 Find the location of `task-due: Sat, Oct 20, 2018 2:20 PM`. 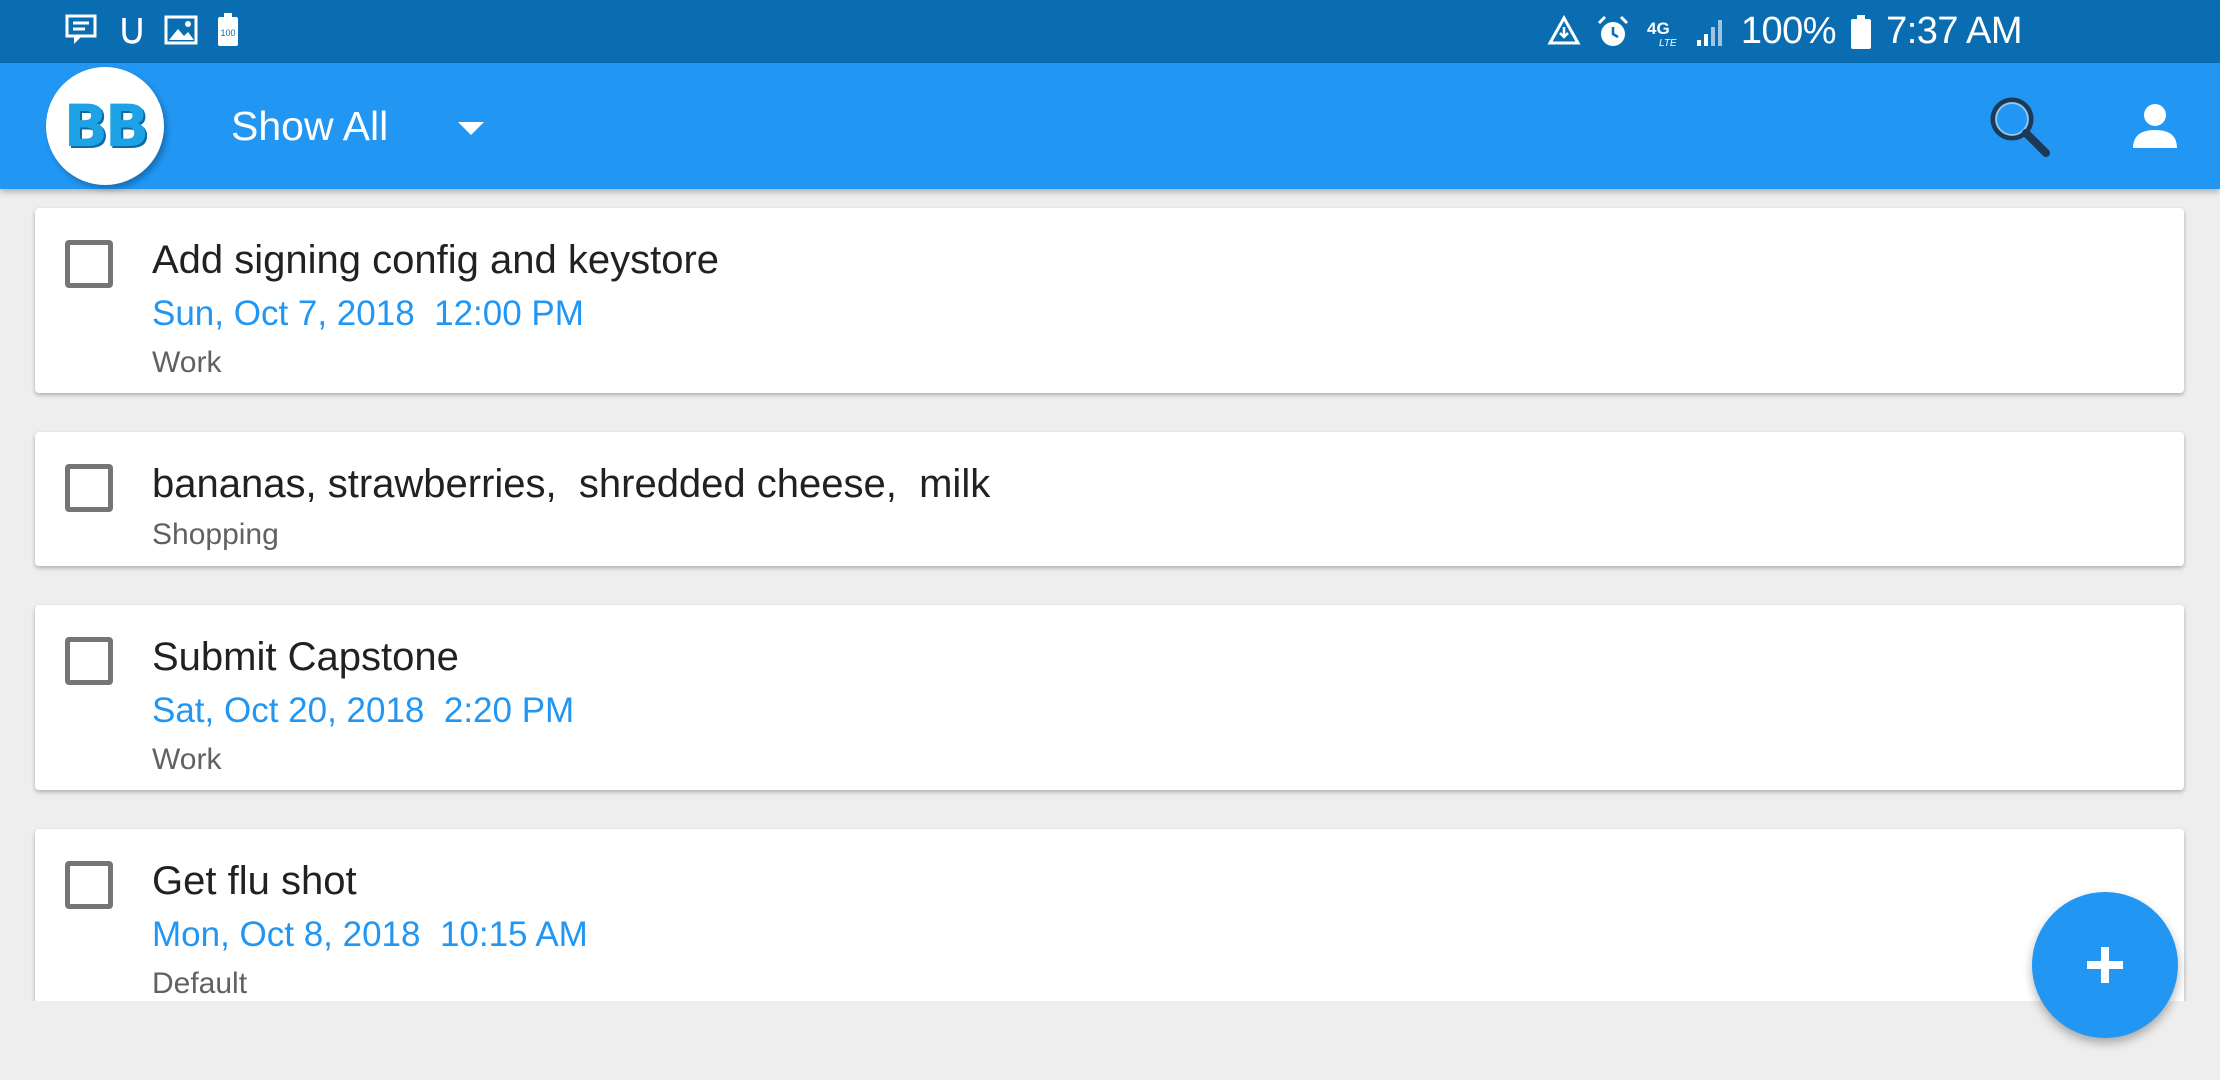

task-due: Sat, Oct 20, 2018 2:20 PM is located at coordinates (363, 711).